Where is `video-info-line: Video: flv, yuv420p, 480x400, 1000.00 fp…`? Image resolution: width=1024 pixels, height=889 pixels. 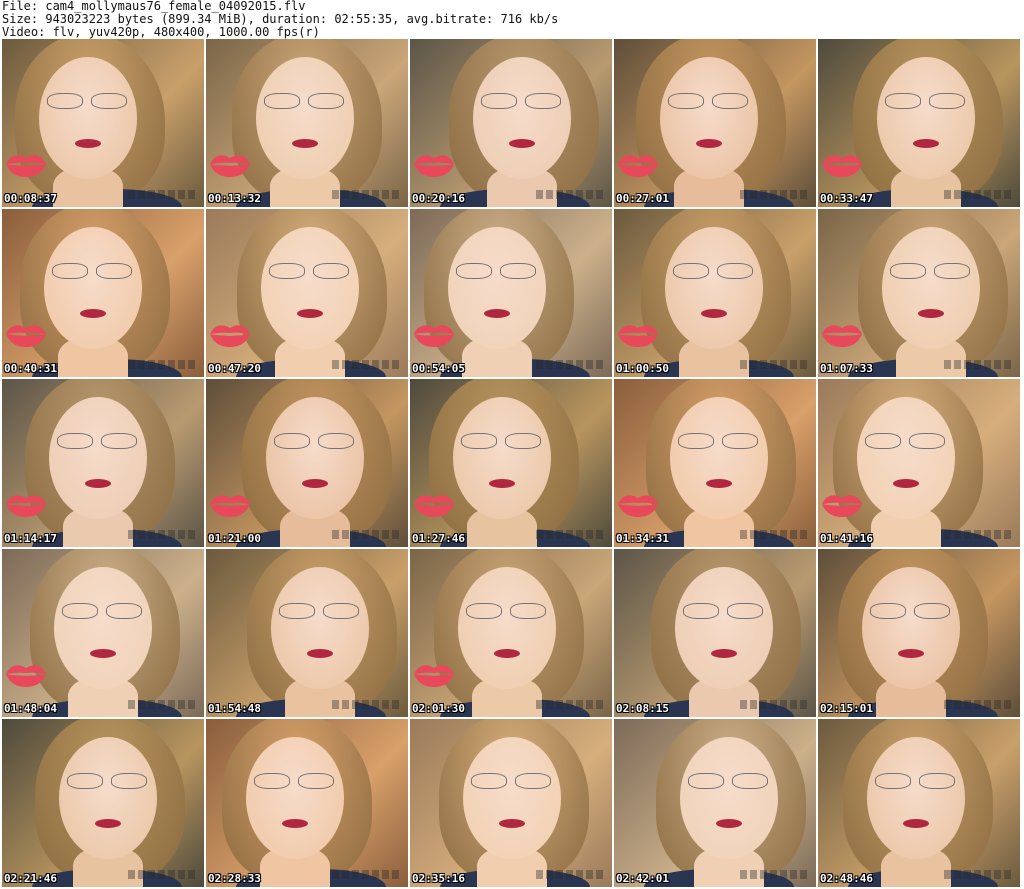
video-info-line: Video: flv, yuv420p, 480x400, 1000.00 fp… is located at coordinates (161, 32).